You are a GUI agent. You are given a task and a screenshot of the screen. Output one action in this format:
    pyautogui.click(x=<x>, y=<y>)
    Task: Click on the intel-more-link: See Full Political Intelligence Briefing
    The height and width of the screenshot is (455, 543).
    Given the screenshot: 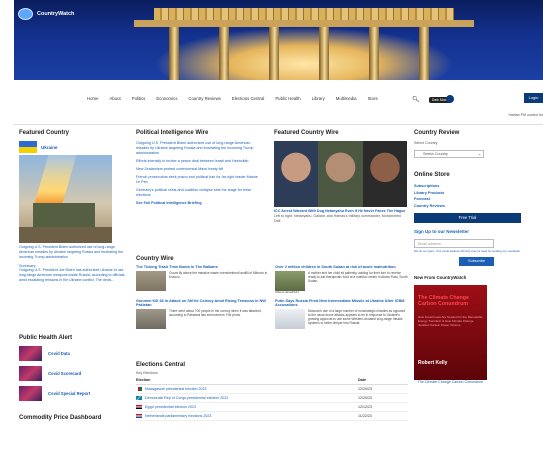 What is the action you would take?
    pyautogui.click(x=169, y=203)
    